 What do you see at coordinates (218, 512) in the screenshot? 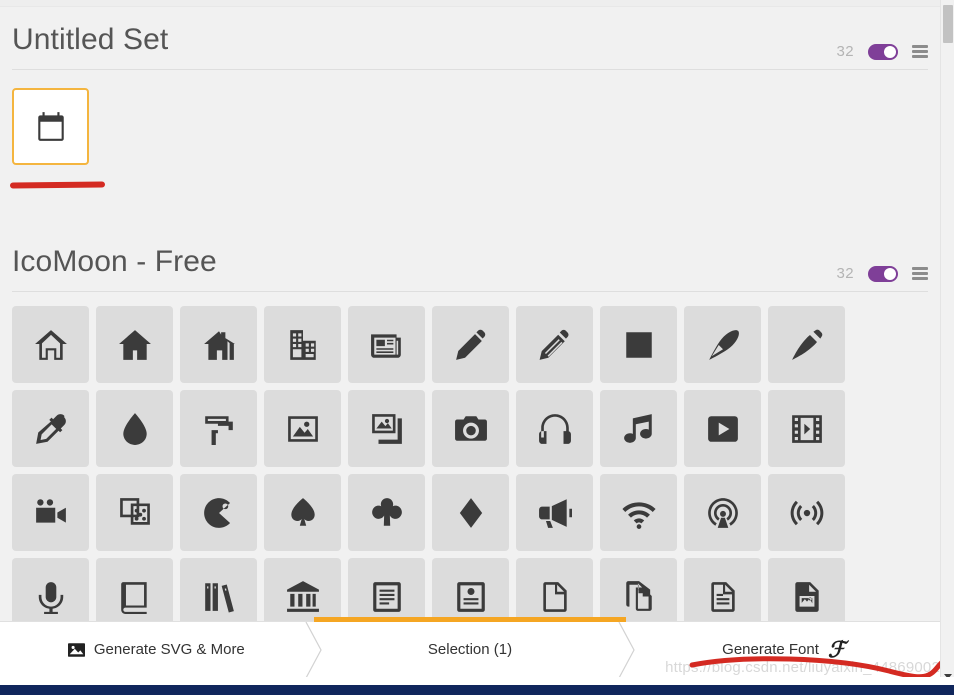
I see `pacman-icon` at bounding box center [218, 512].